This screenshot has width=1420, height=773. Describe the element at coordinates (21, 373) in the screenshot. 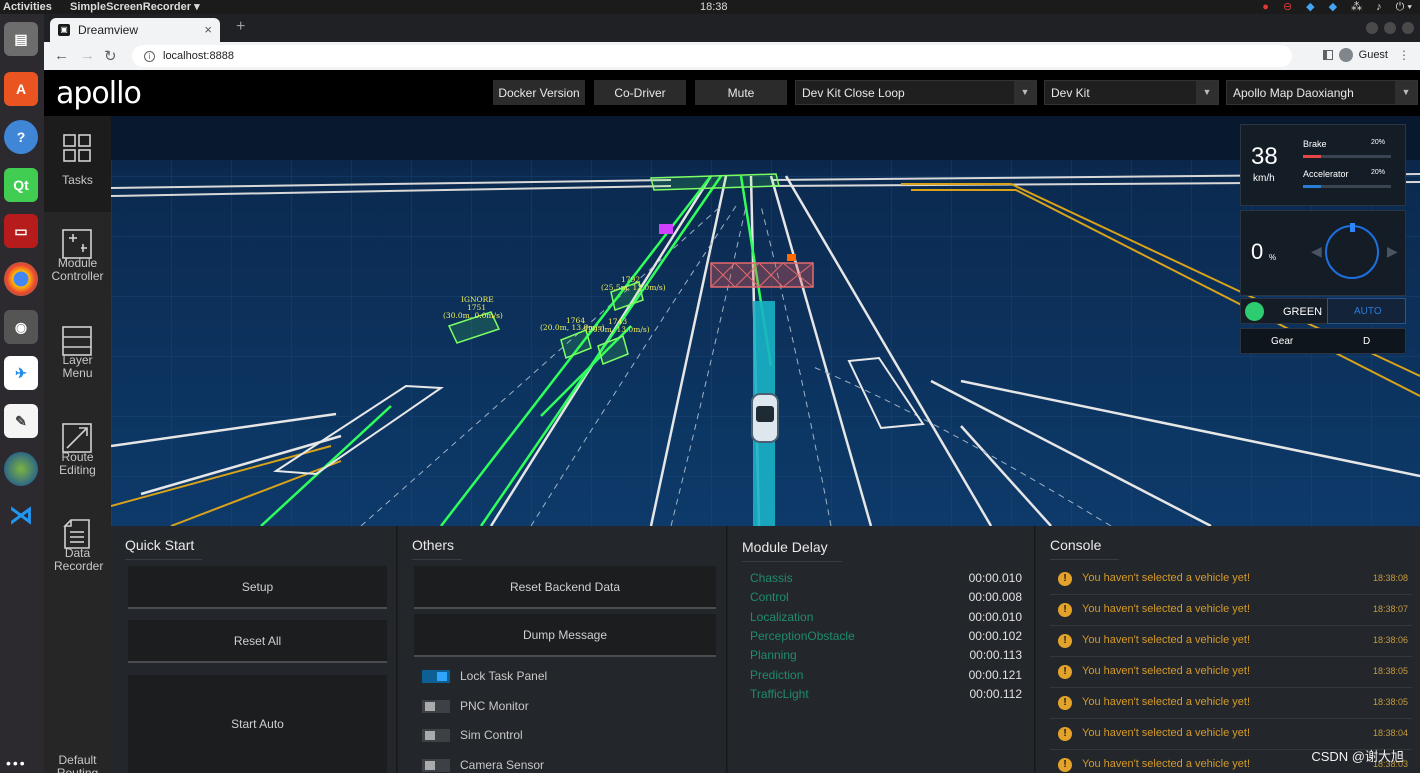

I see `feishu-icon: ✈` at that location.